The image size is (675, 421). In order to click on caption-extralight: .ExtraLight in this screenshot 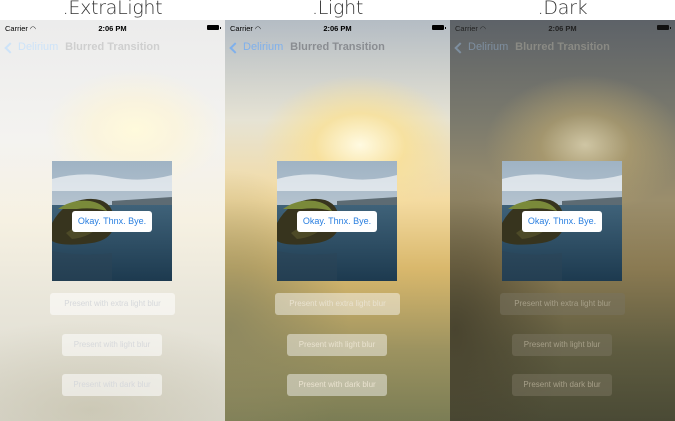, I will do `click(112, 9)`.